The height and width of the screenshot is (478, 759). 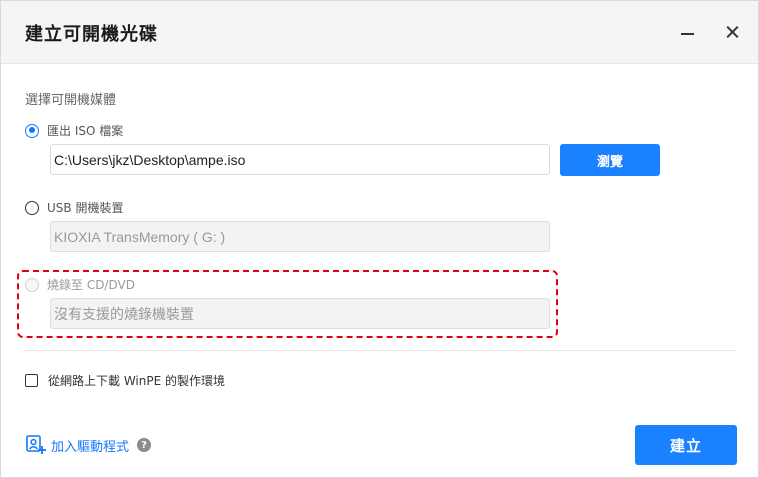 I want to click on dialog-title: 建立可開機光碟, so click(x=91, y=34).